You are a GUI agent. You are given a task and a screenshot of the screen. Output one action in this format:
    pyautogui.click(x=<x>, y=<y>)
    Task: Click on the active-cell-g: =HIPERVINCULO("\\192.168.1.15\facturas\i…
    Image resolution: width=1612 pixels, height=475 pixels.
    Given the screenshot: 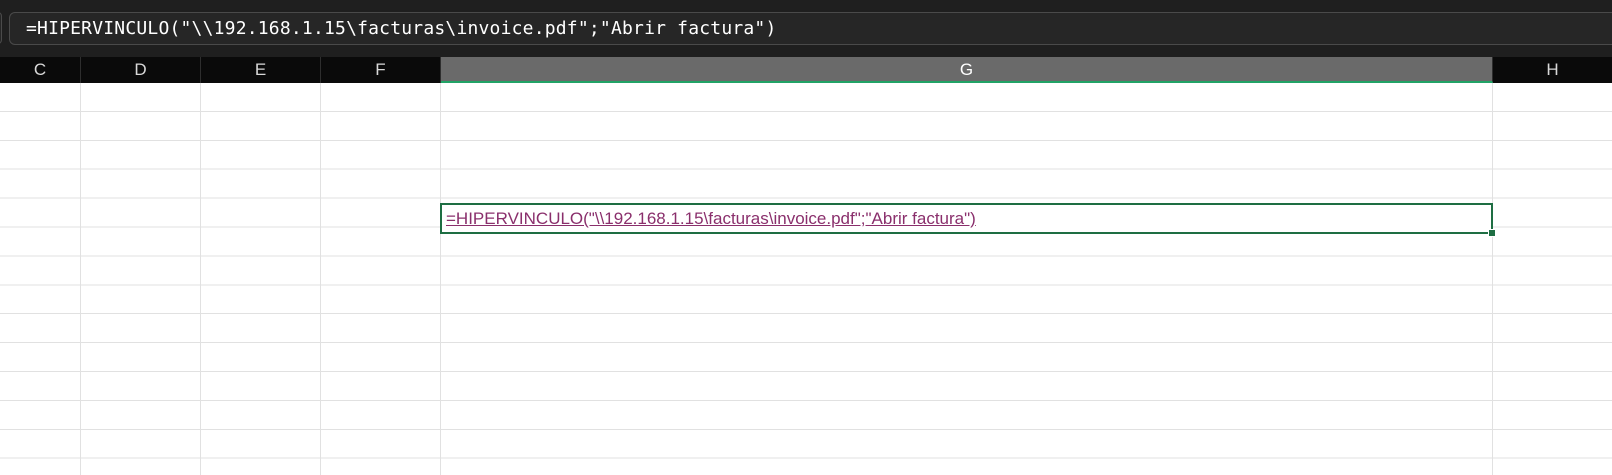 What is the action you would take?
    pyautogui.click(x=968, y=220)
    